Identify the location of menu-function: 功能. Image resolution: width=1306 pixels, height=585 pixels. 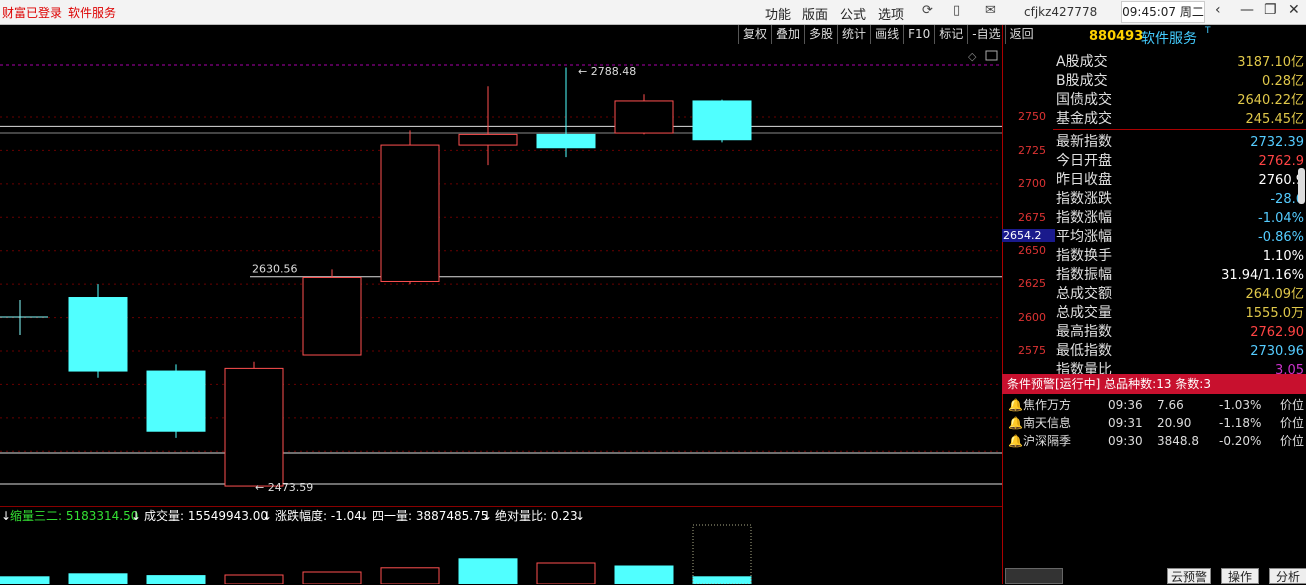
(778, 13).